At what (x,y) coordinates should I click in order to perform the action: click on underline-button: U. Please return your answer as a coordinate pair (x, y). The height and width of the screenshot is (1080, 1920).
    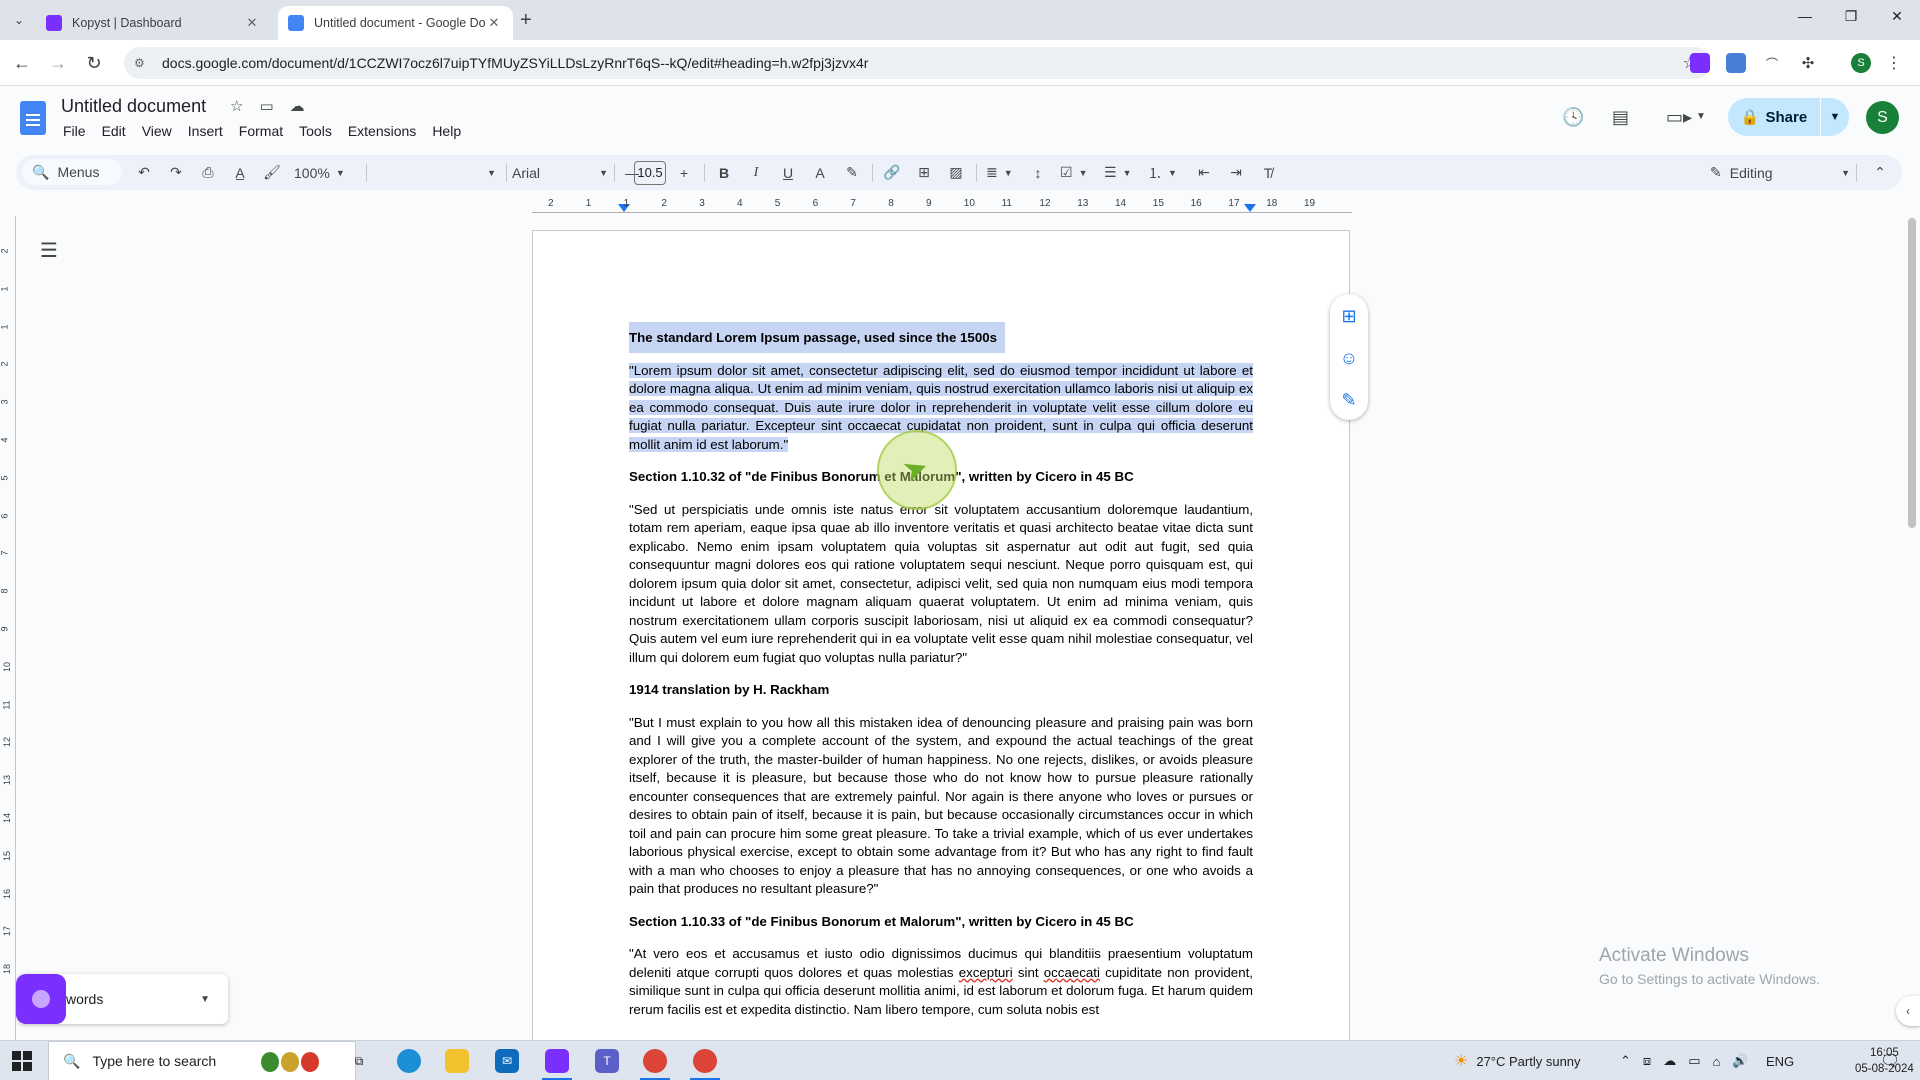
    Looking at the image, I should click on (788, 172).